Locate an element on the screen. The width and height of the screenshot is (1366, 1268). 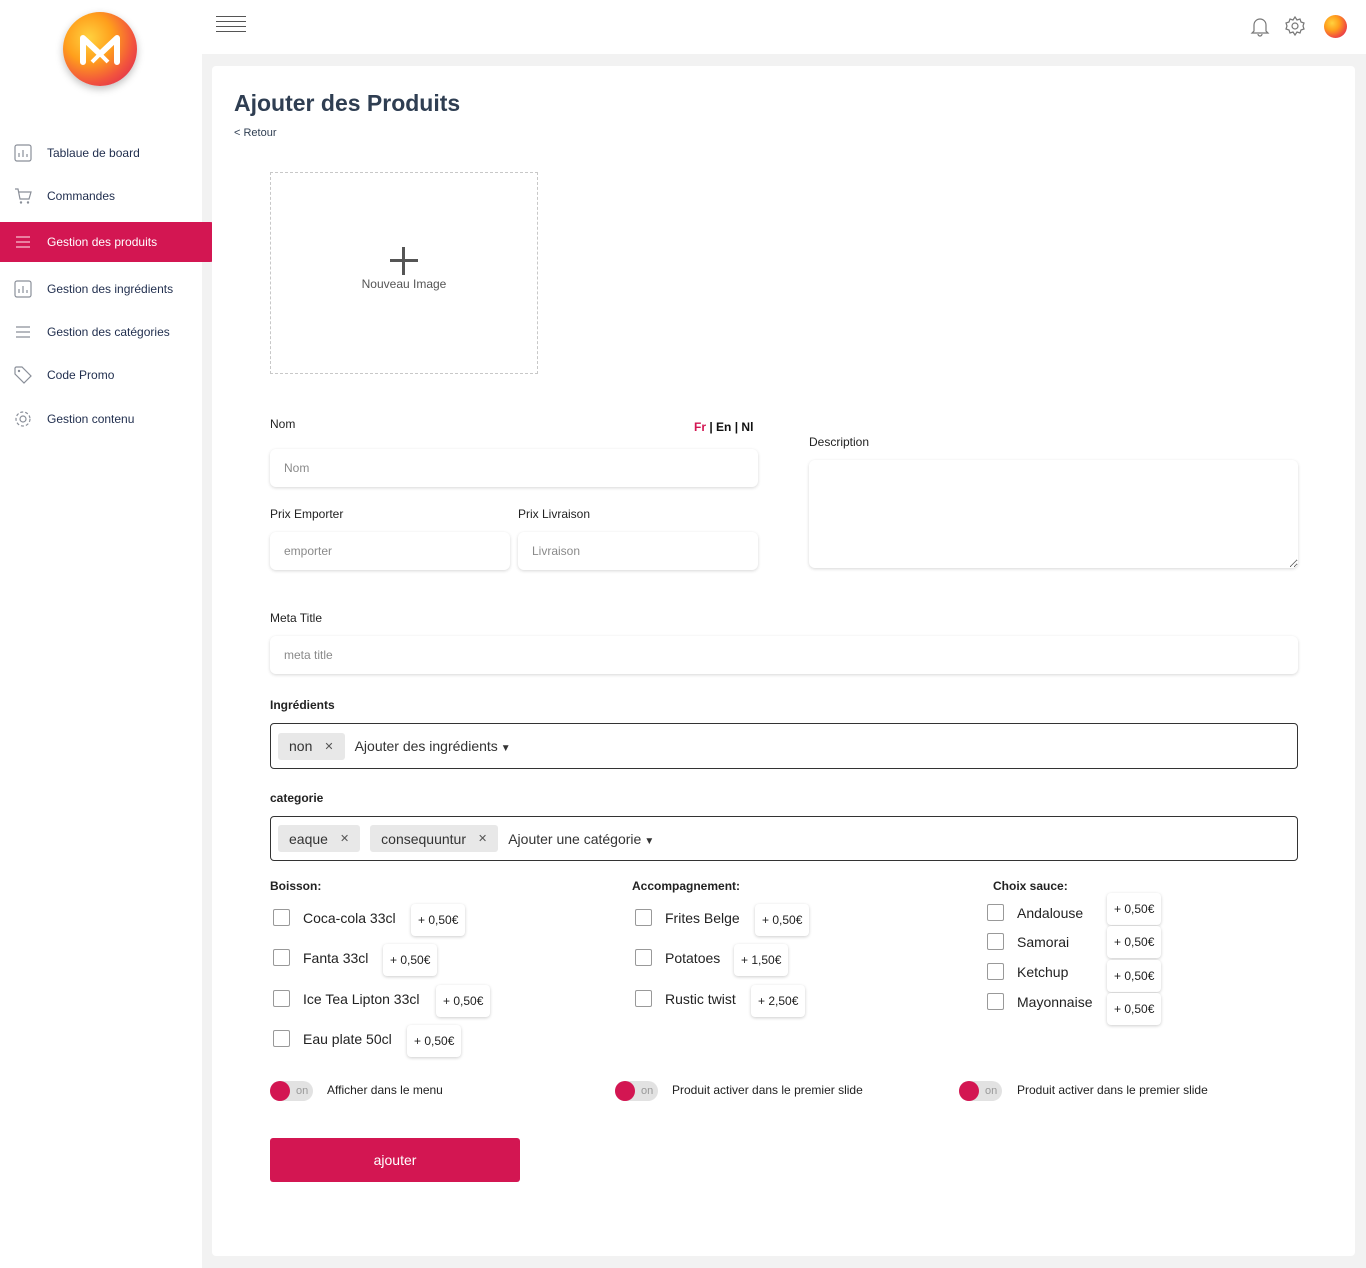
submit-button: ajouter is located at coordinates (395, 1160).